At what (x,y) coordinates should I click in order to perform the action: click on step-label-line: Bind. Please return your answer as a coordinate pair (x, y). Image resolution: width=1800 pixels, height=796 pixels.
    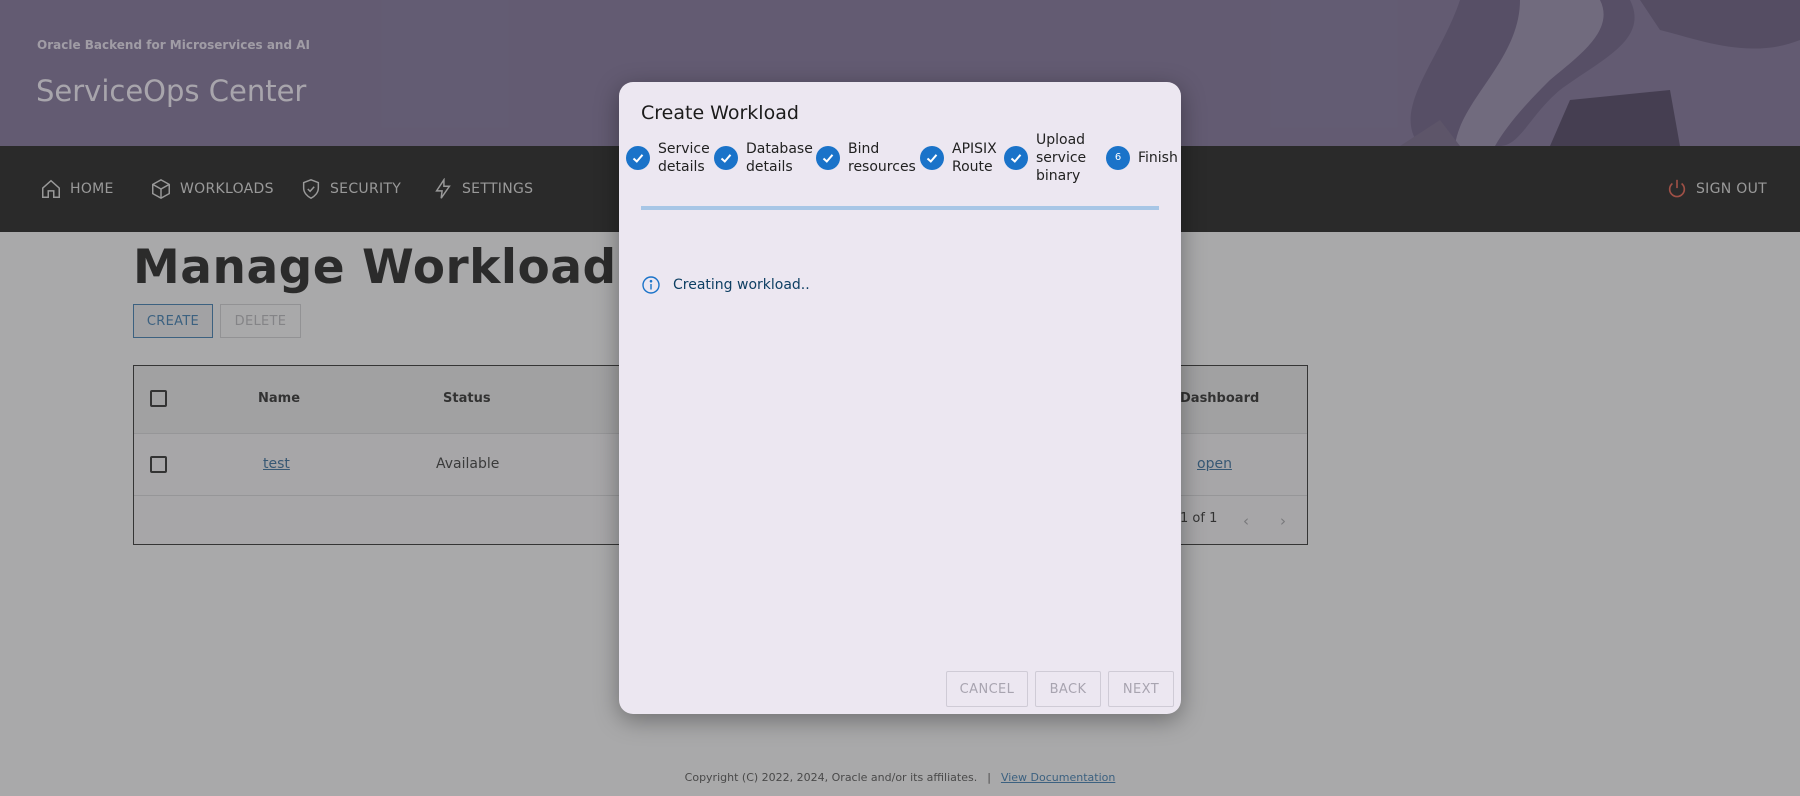
    Looking at the image, I should click on (864, 149).